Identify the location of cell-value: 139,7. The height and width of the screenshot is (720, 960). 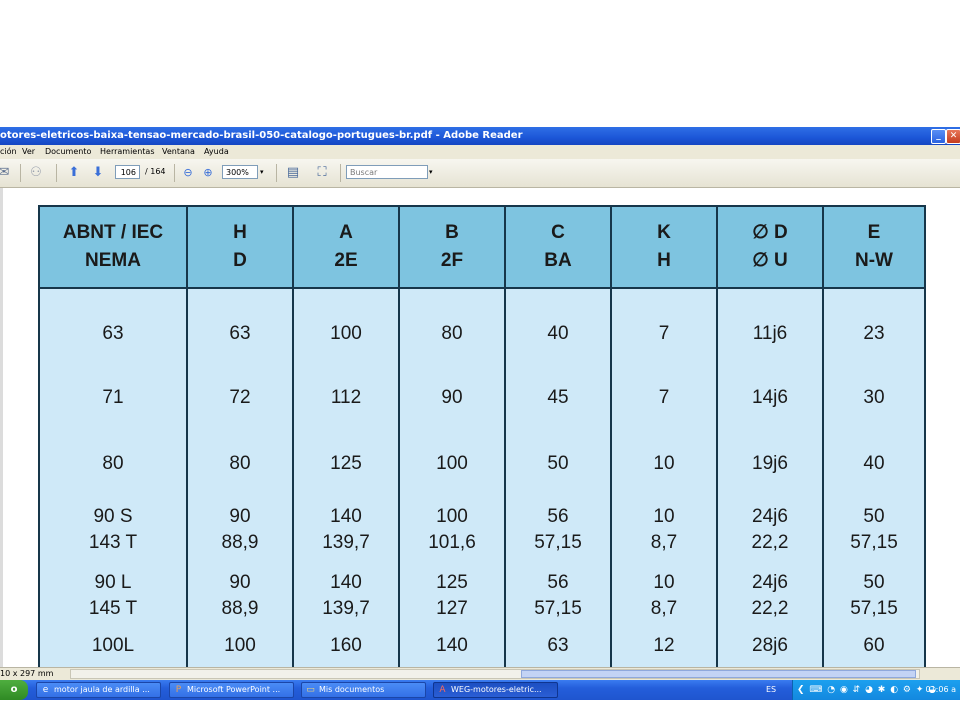
(346, 542).